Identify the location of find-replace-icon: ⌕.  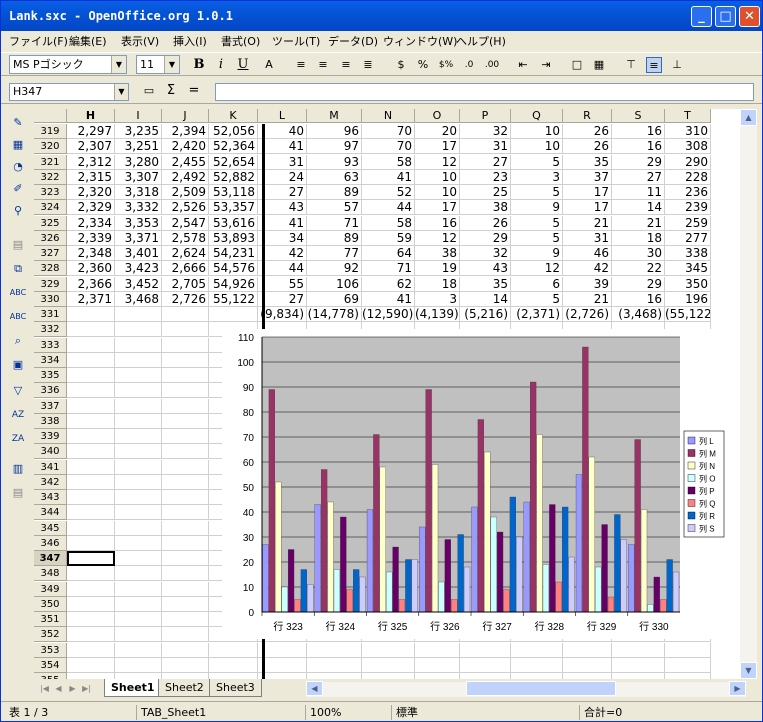
(18, 341).